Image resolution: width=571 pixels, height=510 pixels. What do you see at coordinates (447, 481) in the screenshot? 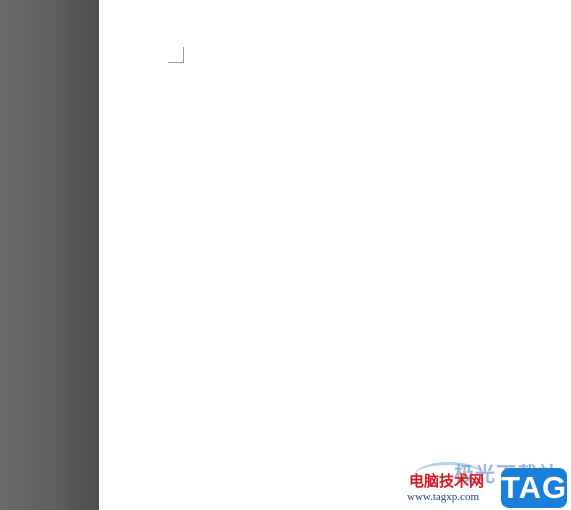
I see `watermark-site-name: 电脑技术网` at bounding box center [447, 481].